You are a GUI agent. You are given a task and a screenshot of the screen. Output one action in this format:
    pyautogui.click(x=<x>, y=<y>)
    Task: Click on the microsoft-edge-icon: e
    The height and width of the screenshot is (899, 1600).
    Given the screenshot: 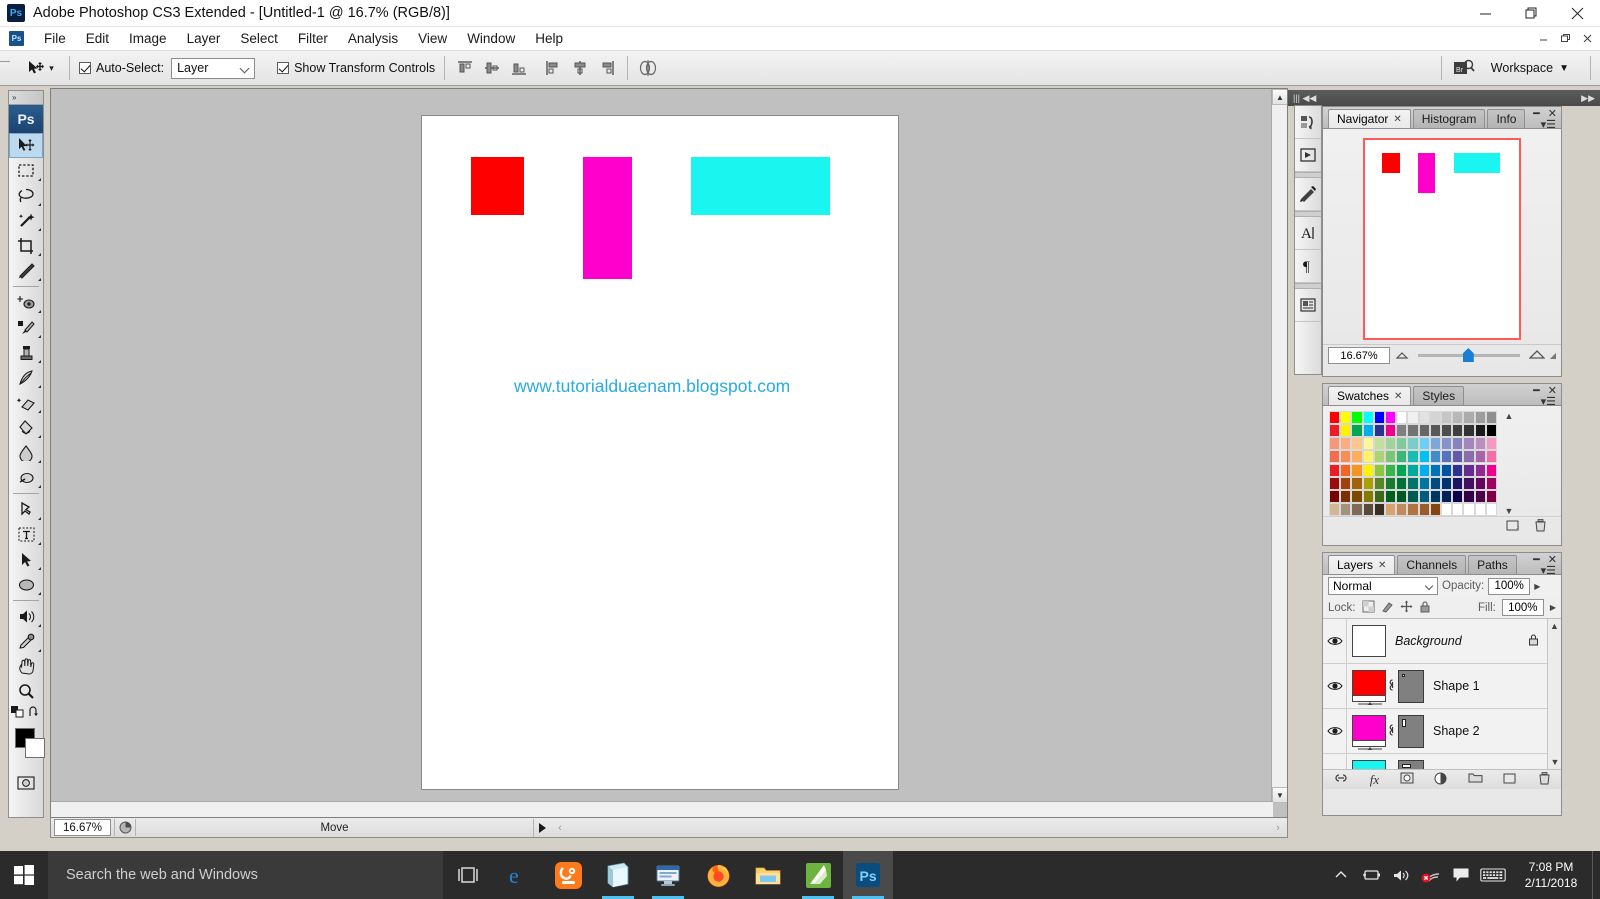 What is the action you would take?
    pyautogui.click(x=518, y=875)
    